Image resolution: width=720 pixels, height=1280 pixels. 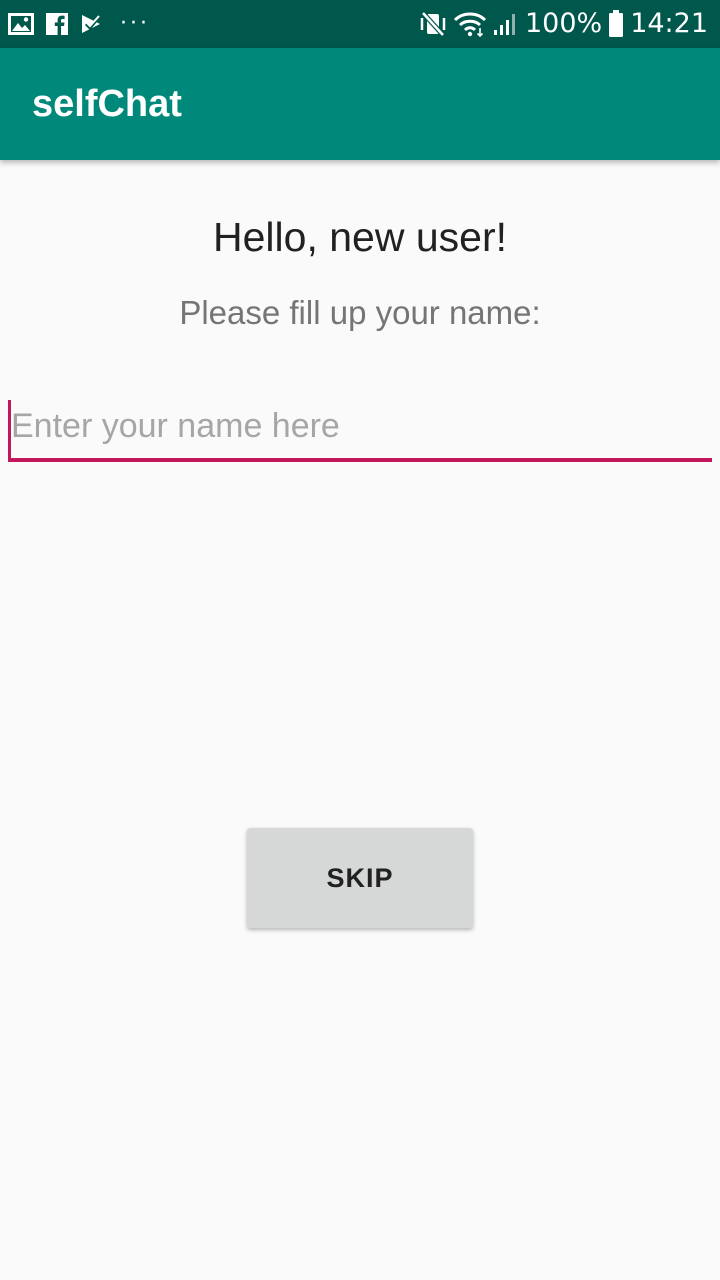 What do you see at coordinates (57, 24) in the screenshot?
I see `facebook-icon` at bounding box center [57, 24].